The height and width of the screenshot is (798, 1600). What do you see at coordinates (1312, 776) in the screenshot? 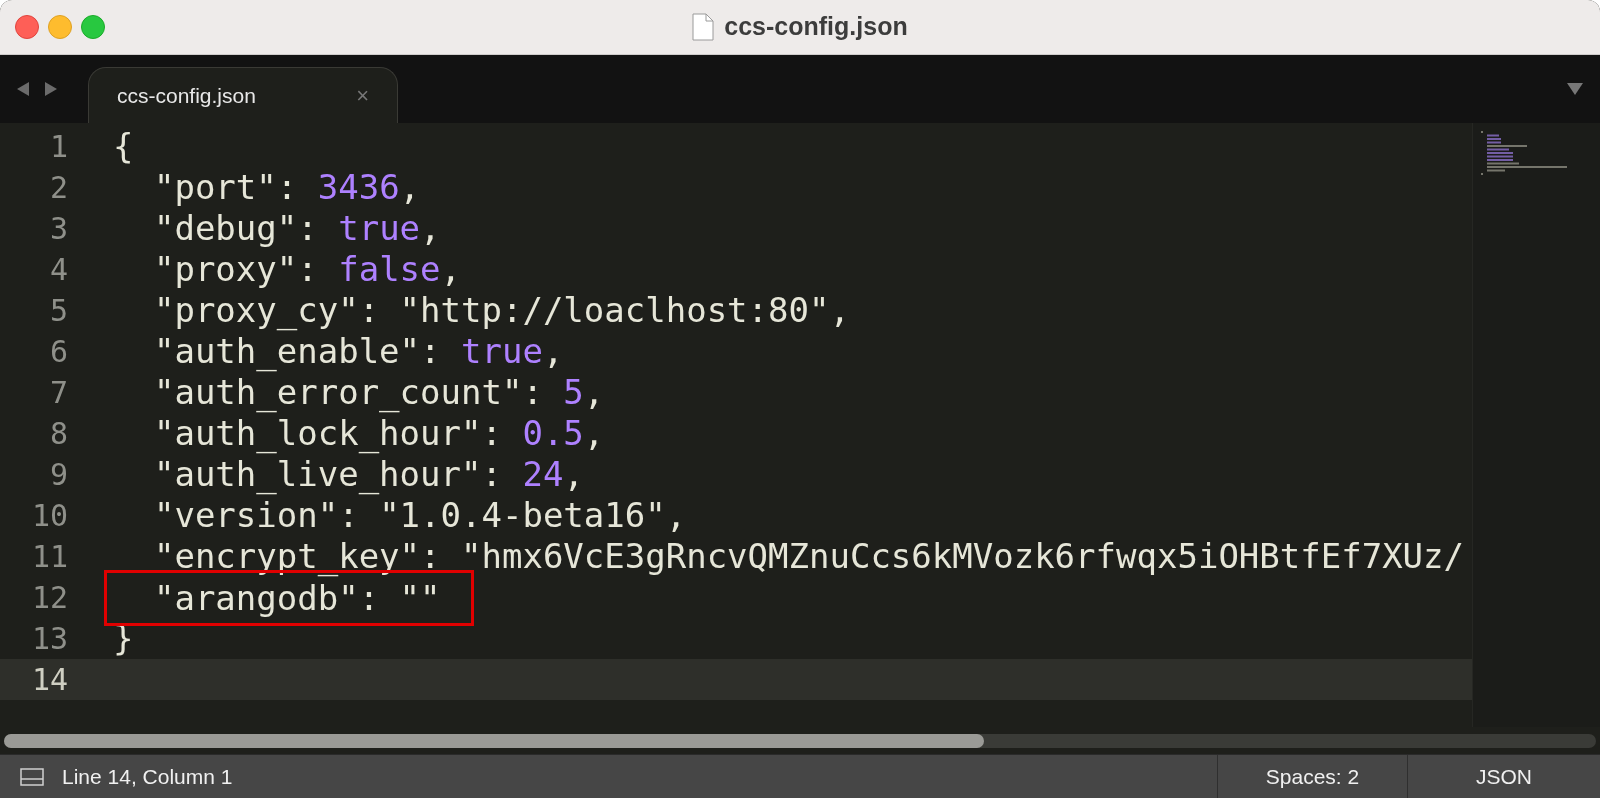
I see `indentation-setting: Spaces: 2` at bounding box center [1312, 776].